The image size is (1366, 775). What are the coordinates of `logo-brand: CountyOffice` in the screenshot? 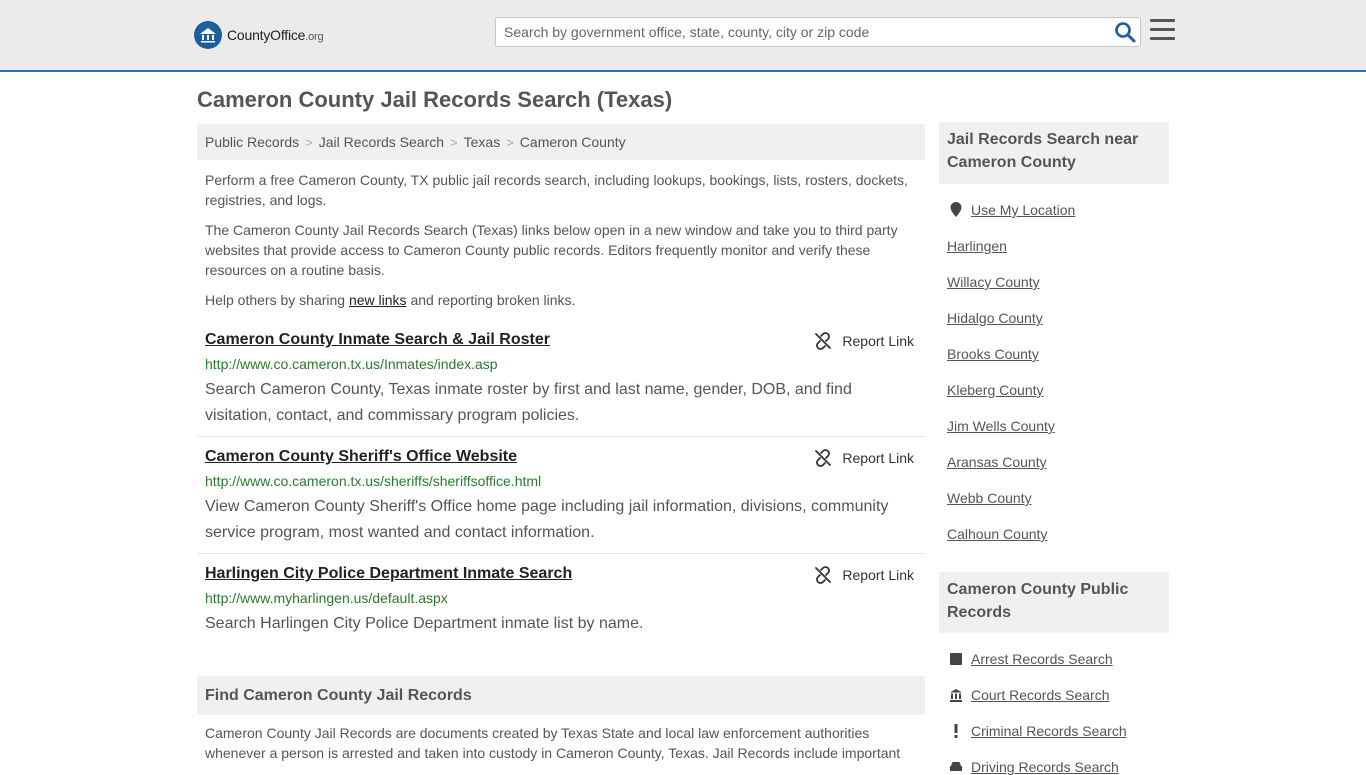 It's located at (266, 35).